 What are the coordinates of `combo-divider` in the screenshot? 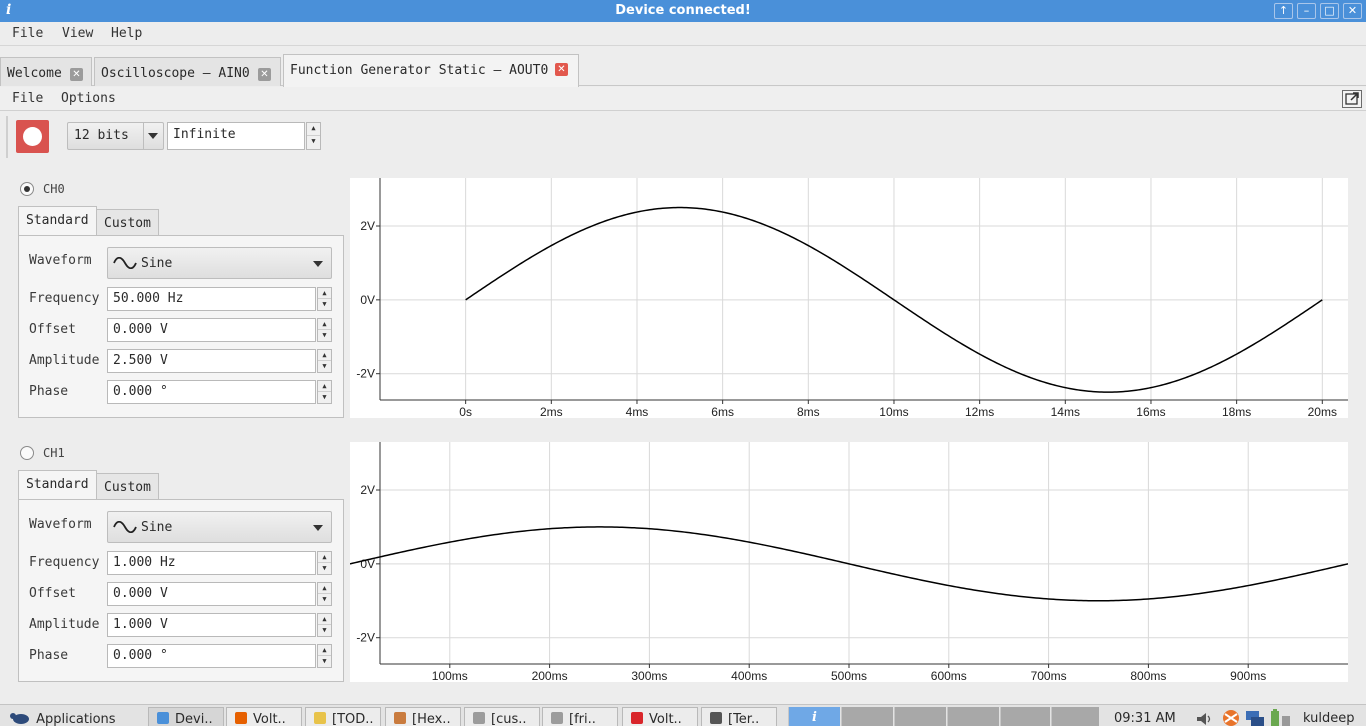 It's located at (143, 136).